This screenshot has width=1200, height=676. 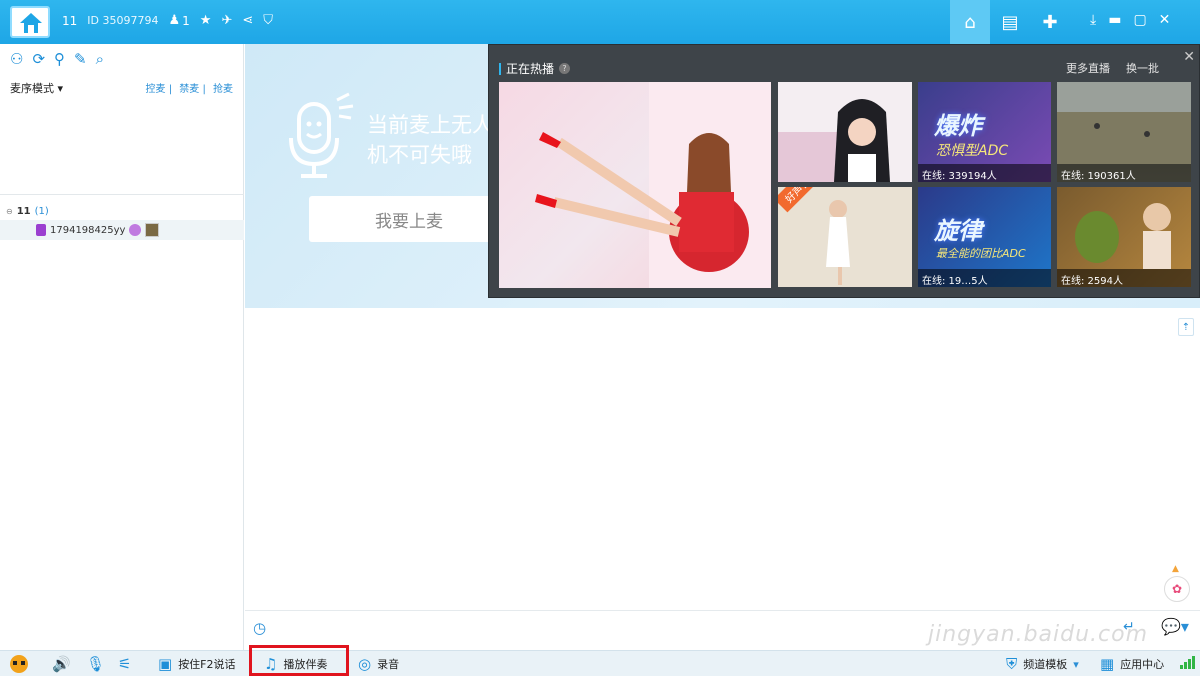 What do you see at coordinates (88, 230) in the screenshot?
I see `user-name: 1794198425yy` at bounding box center [88, 230].